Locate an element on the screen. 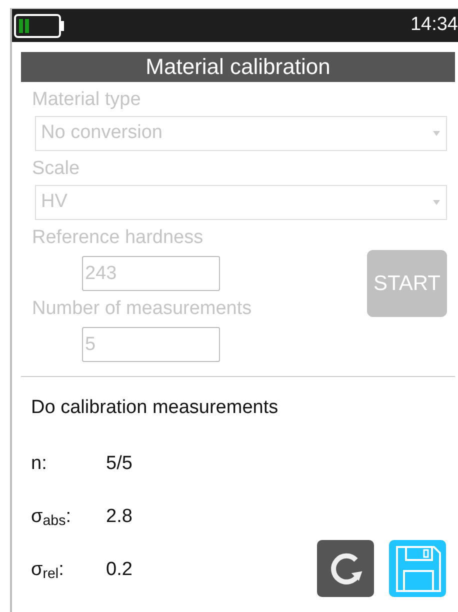  result-value: 5/5 is located at coordinates (119, 464).